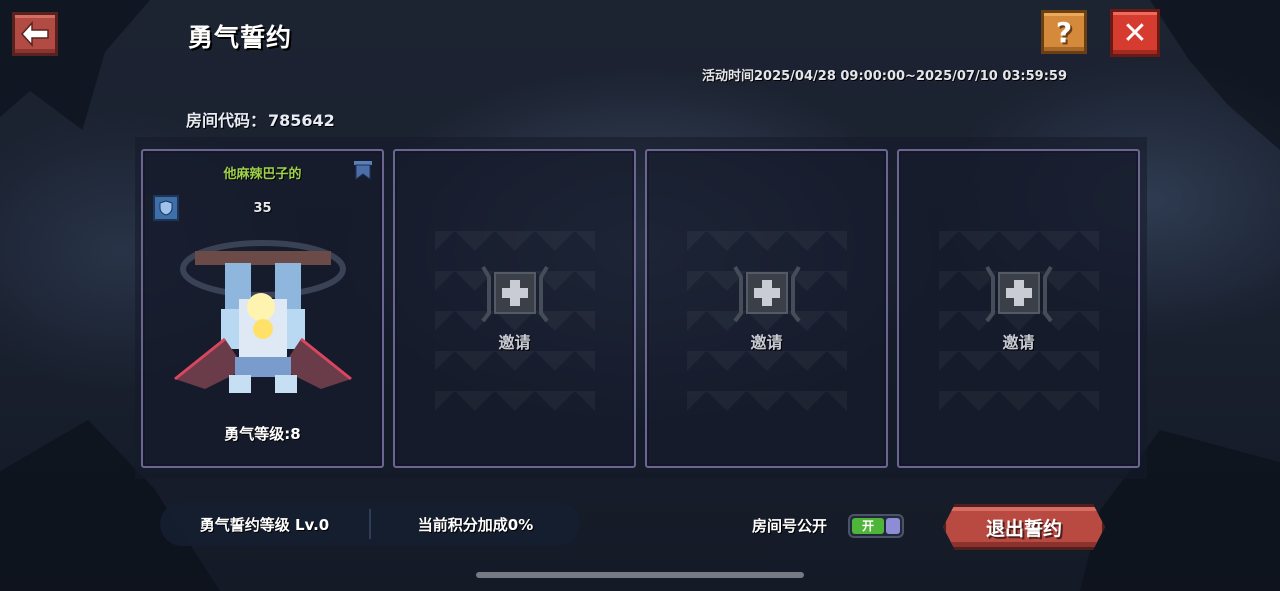 This screenshot has height=591, width=1280. What do you see at coordinates (240, 37) in the screenshot?
I see `page-title: 勇气誓约` at bounding box center [240, 37].